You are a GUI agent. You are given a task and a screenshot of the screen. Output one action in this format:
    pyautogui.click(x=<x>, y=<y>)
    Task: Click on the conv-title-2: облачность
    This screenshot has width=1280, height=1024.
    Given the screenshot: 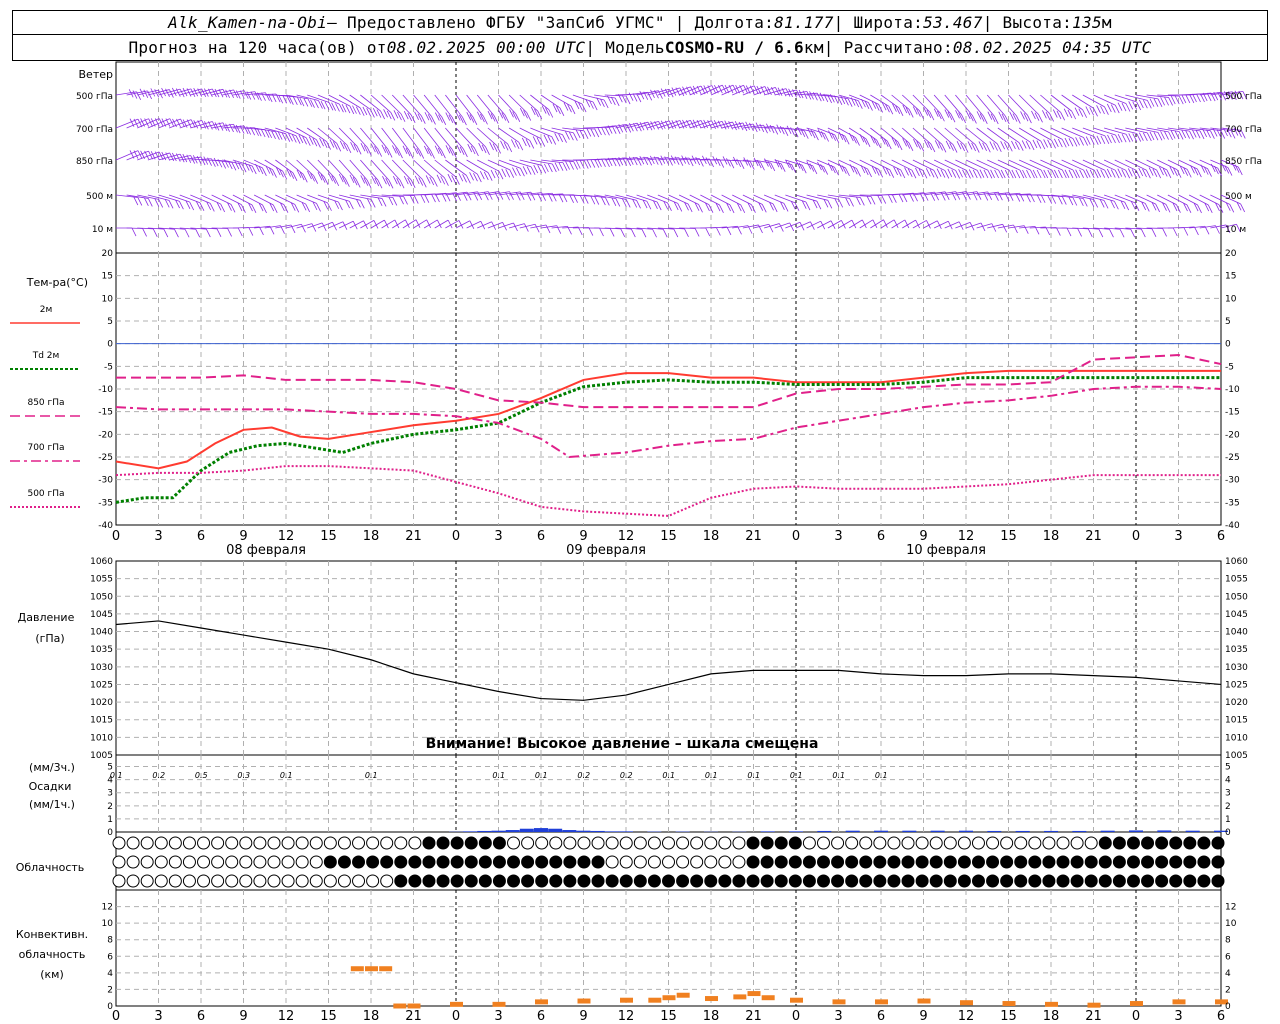 What is the action you would take?
    pyautogui.click(x=52, y=954)
    